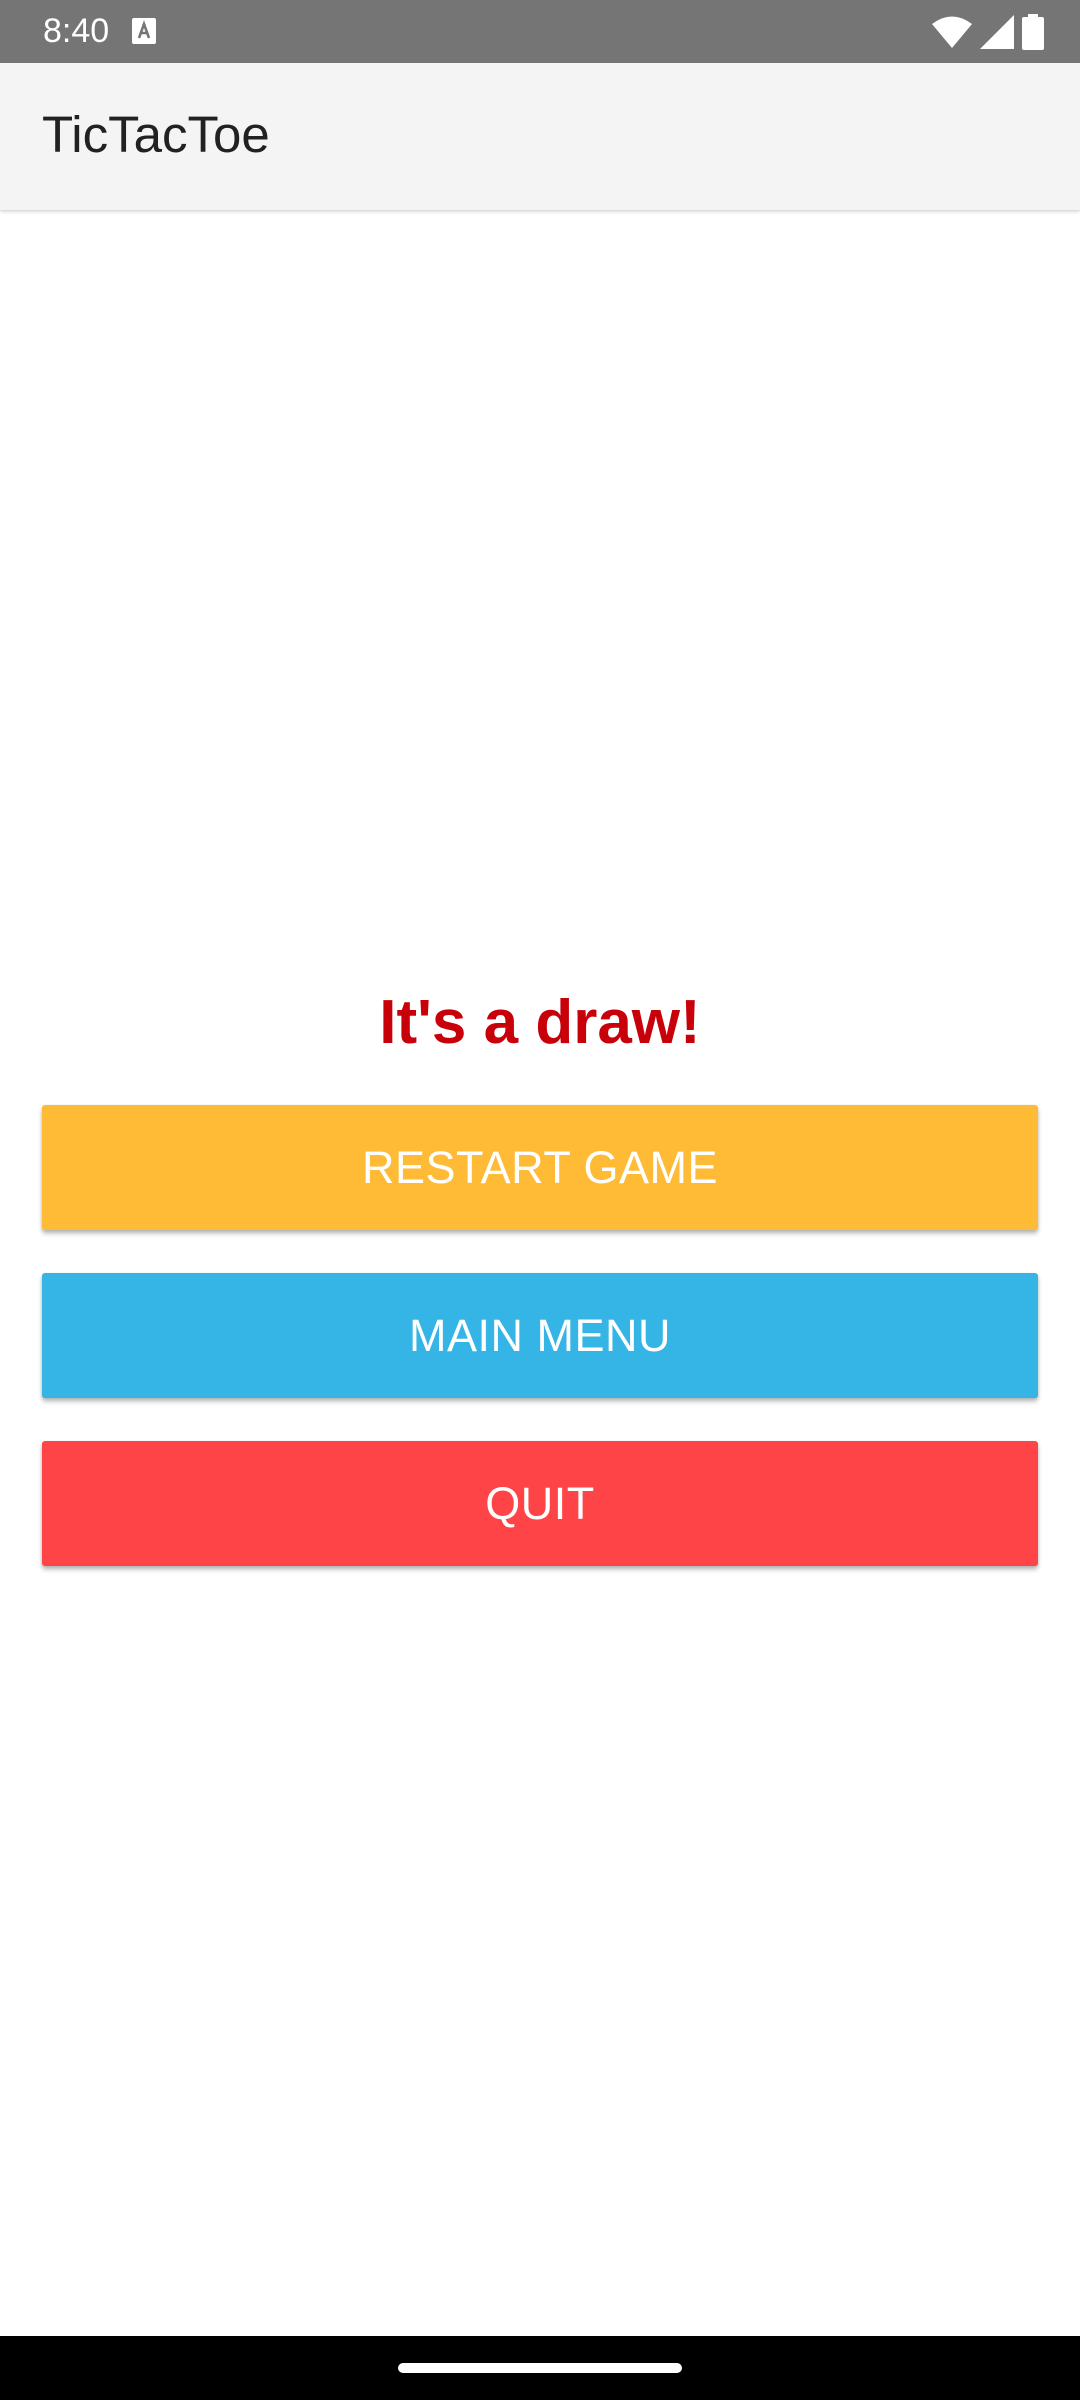  What do you see at coordinates (540, 1022) in the screenshot?
I see `result-message: It's a draw!` at bounding box center [540, 1022].